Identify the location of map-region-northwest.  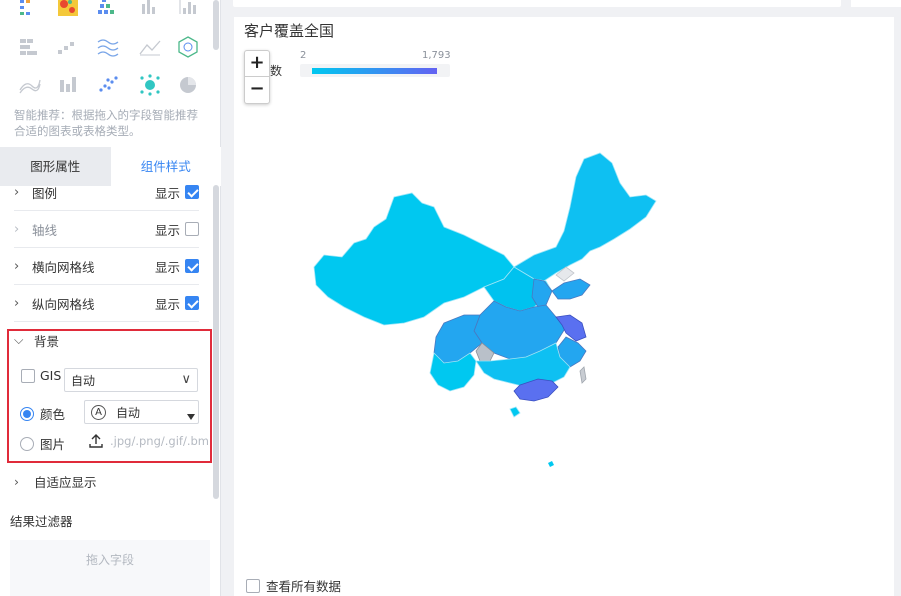
(414, 259).